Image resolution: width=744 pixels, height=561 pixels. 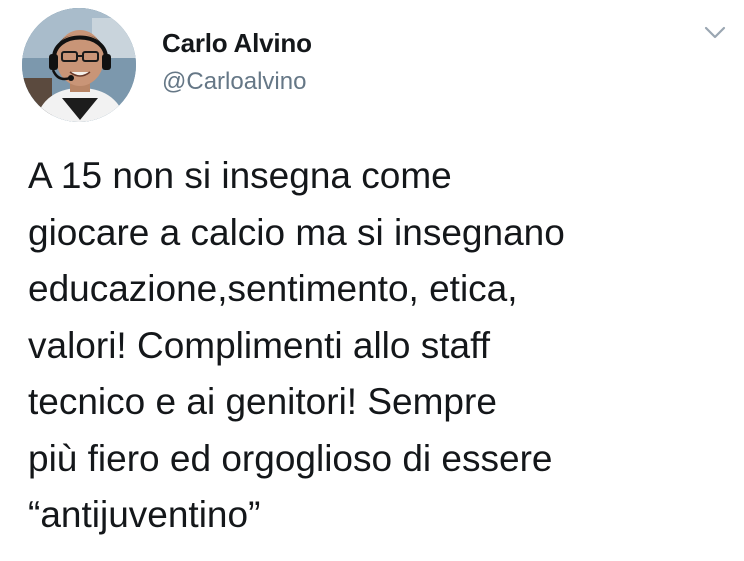 I want to click on chevron-down-icon, so click(x=715, y=33).